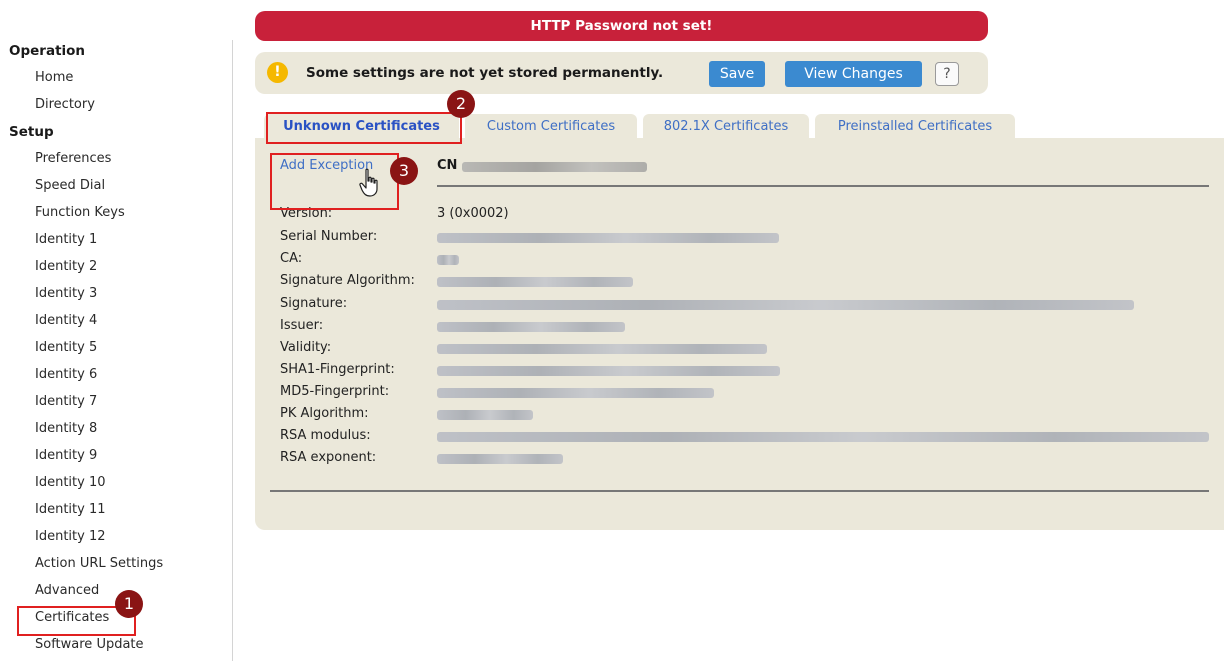 This screenshot has width=1224, height=661. I want to click on field-label-pk-algorithm: PK Algorithm:, so click(324, 413).